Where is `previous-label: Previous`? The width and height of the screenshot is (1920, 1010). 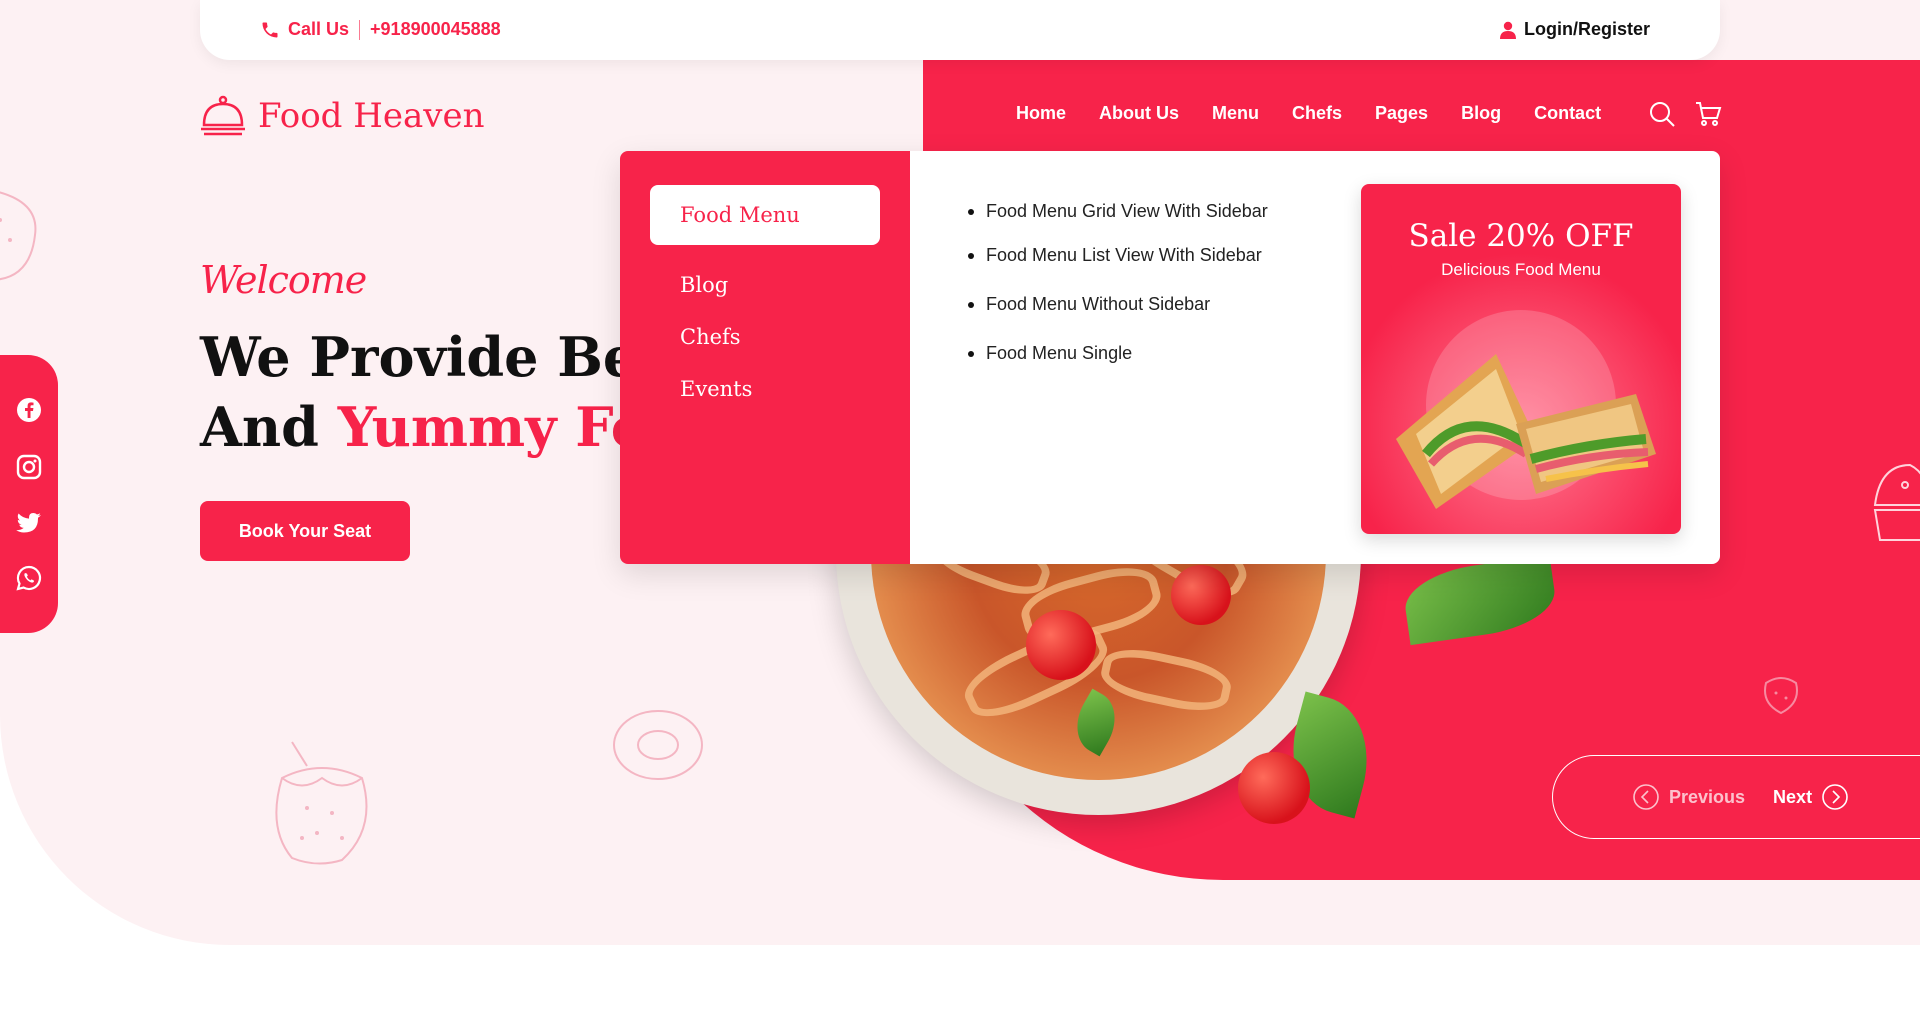
previous-label: Previous is located at coordinates (1707, 796).